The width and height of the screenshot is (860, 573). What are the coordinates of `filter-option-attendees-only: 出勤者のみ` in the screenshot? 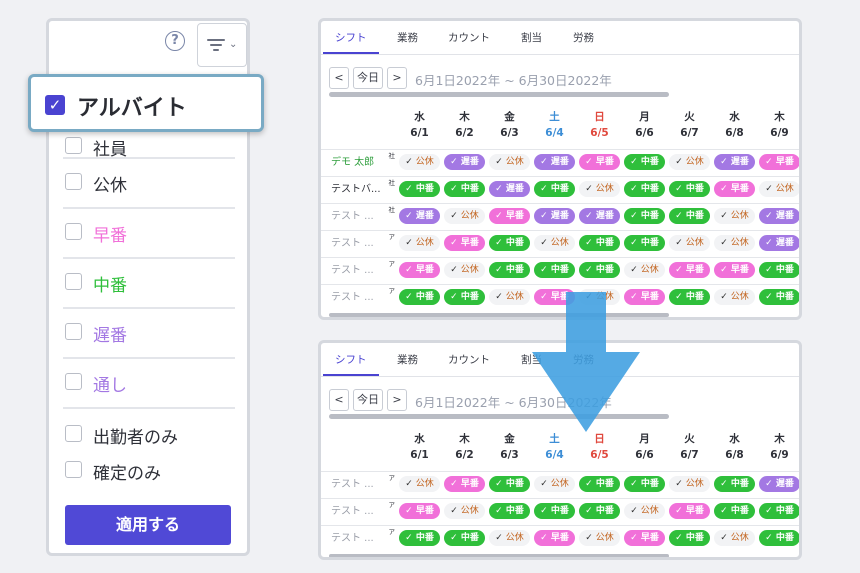 It's located at (149, 431).